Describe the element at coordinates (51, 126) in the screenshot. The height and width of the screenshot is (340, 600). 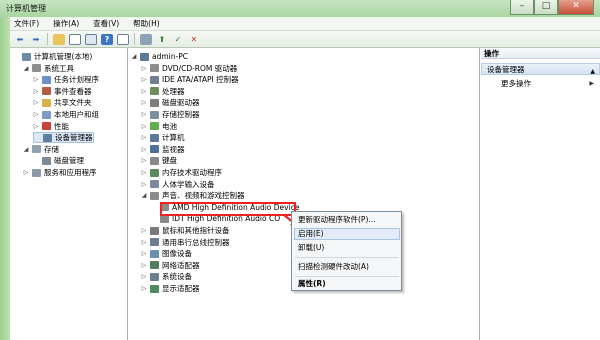
I see `nav-tree-item: ▷ 性能` at that location.